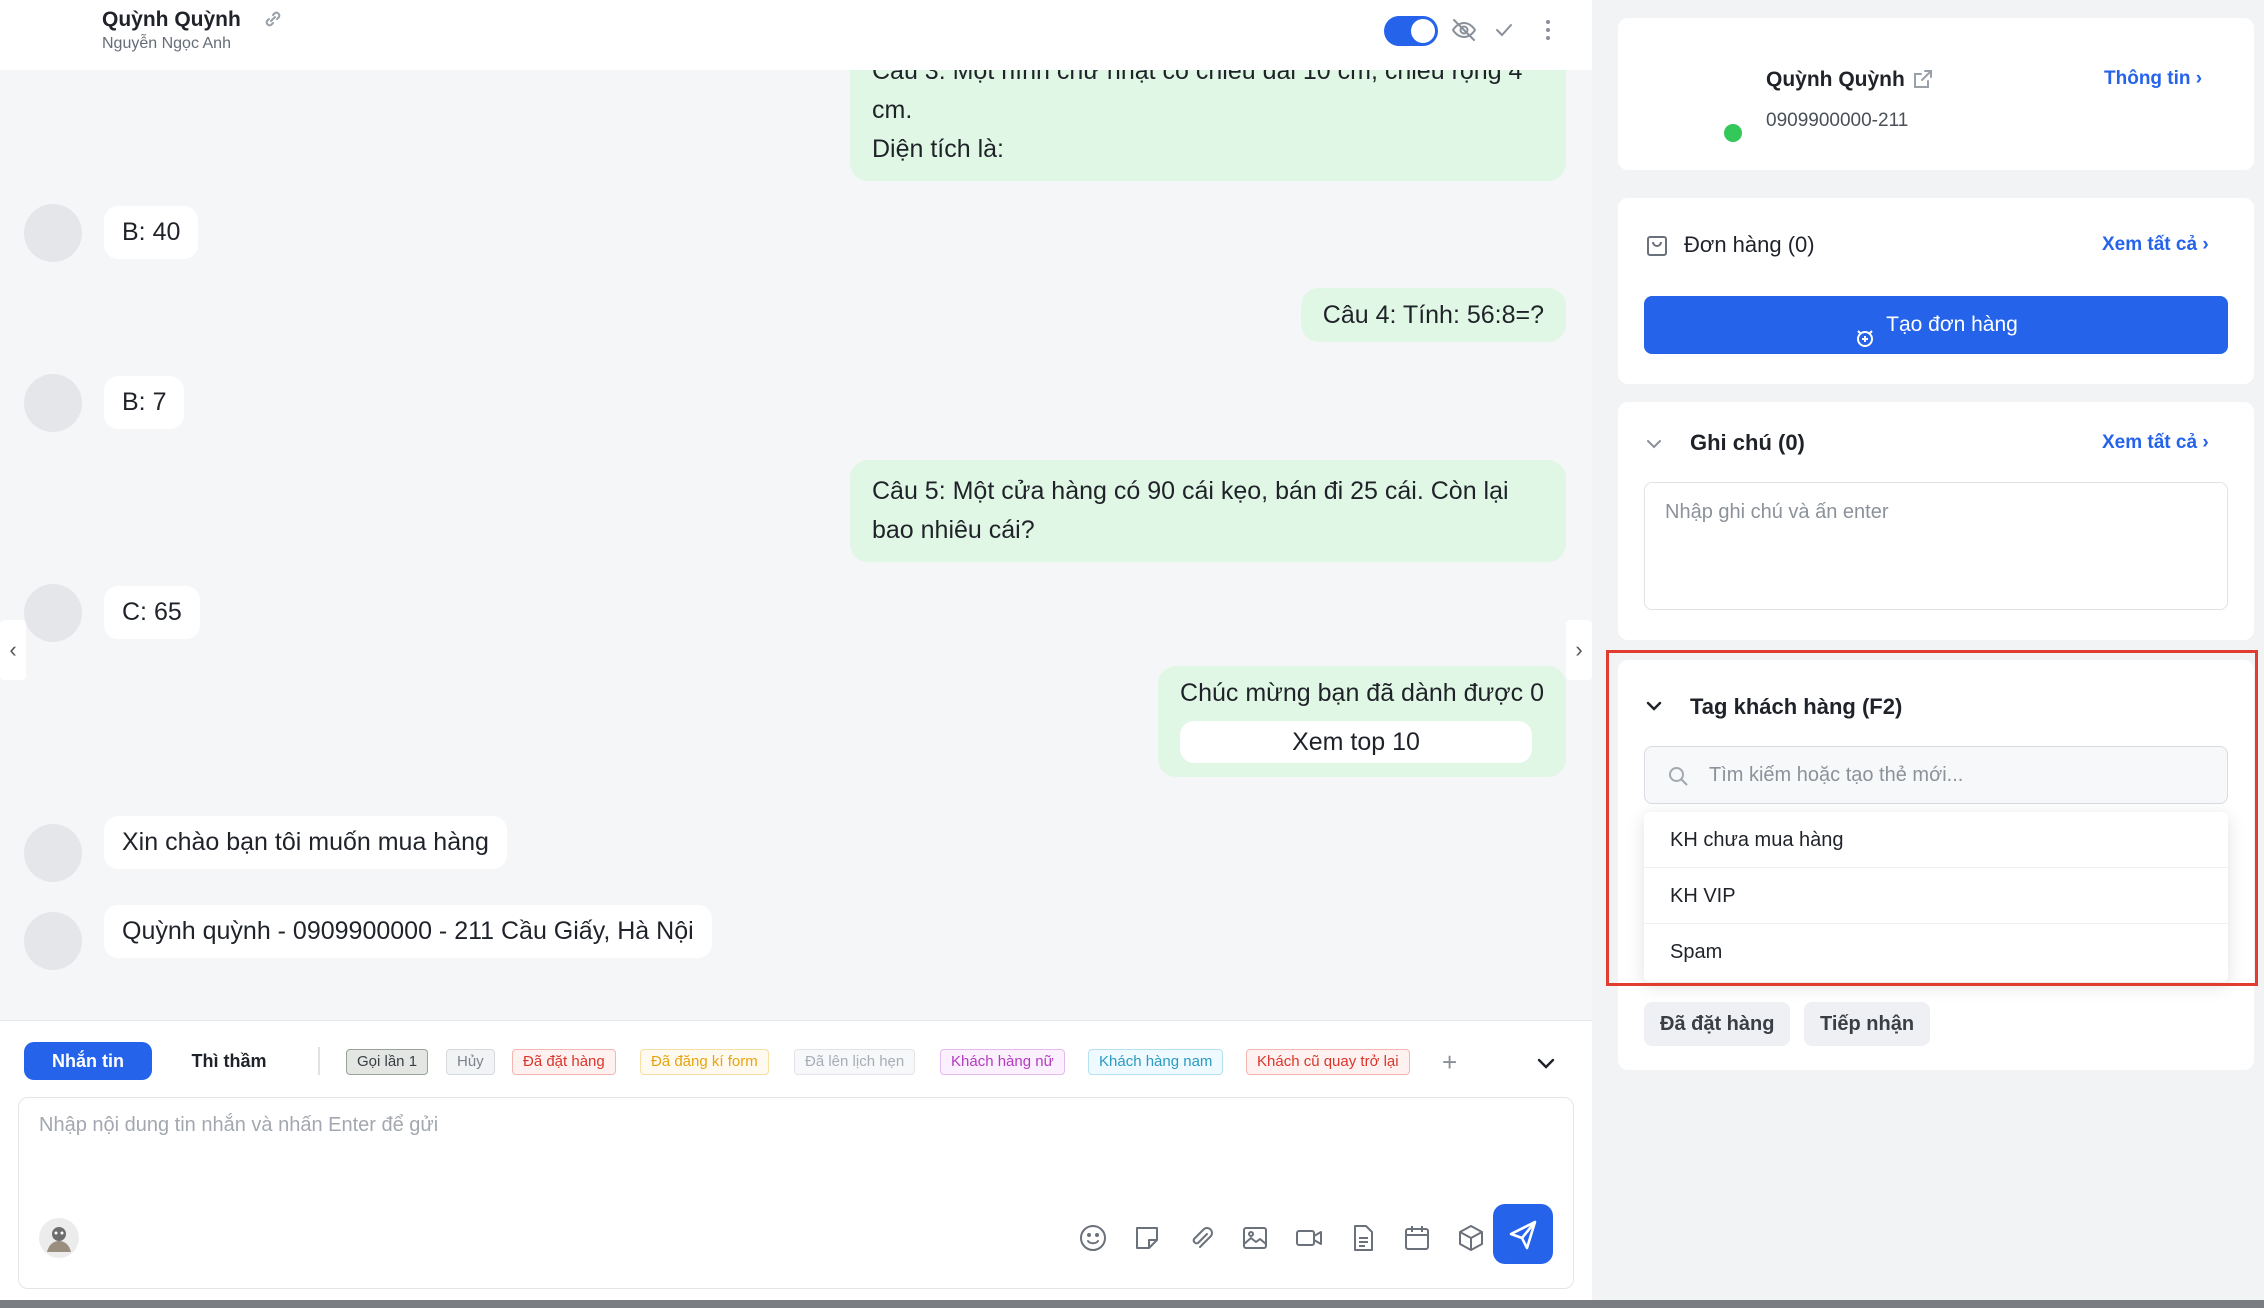 The image size is (2264, 1308). What do you see at coordinates (796, 35) in the screenshot?
I see `chat-header: Quỳnh Quỳnh Nguyễn Ngọc Anh` at bounding box center [796, 35].